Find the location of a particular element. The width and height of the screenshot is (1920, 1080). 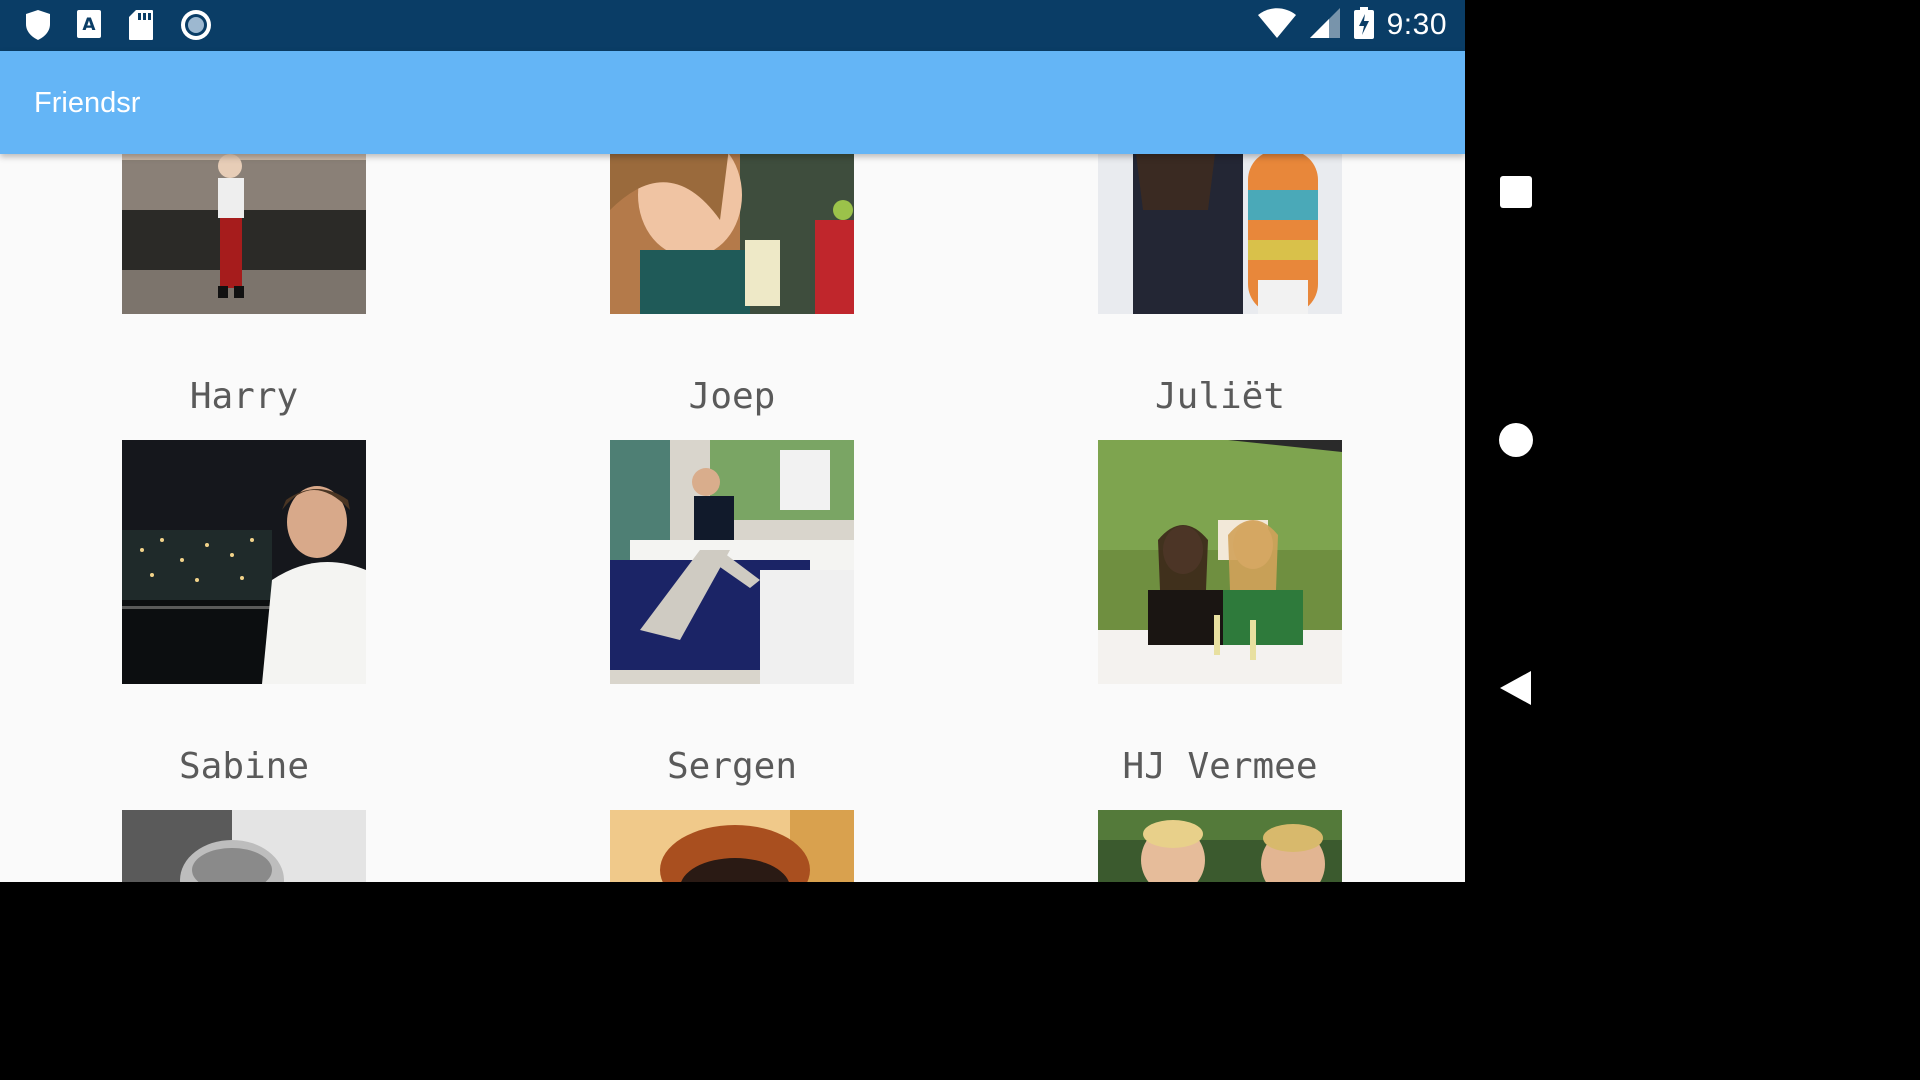

circle-icon is located at coordinates (1516, 440).